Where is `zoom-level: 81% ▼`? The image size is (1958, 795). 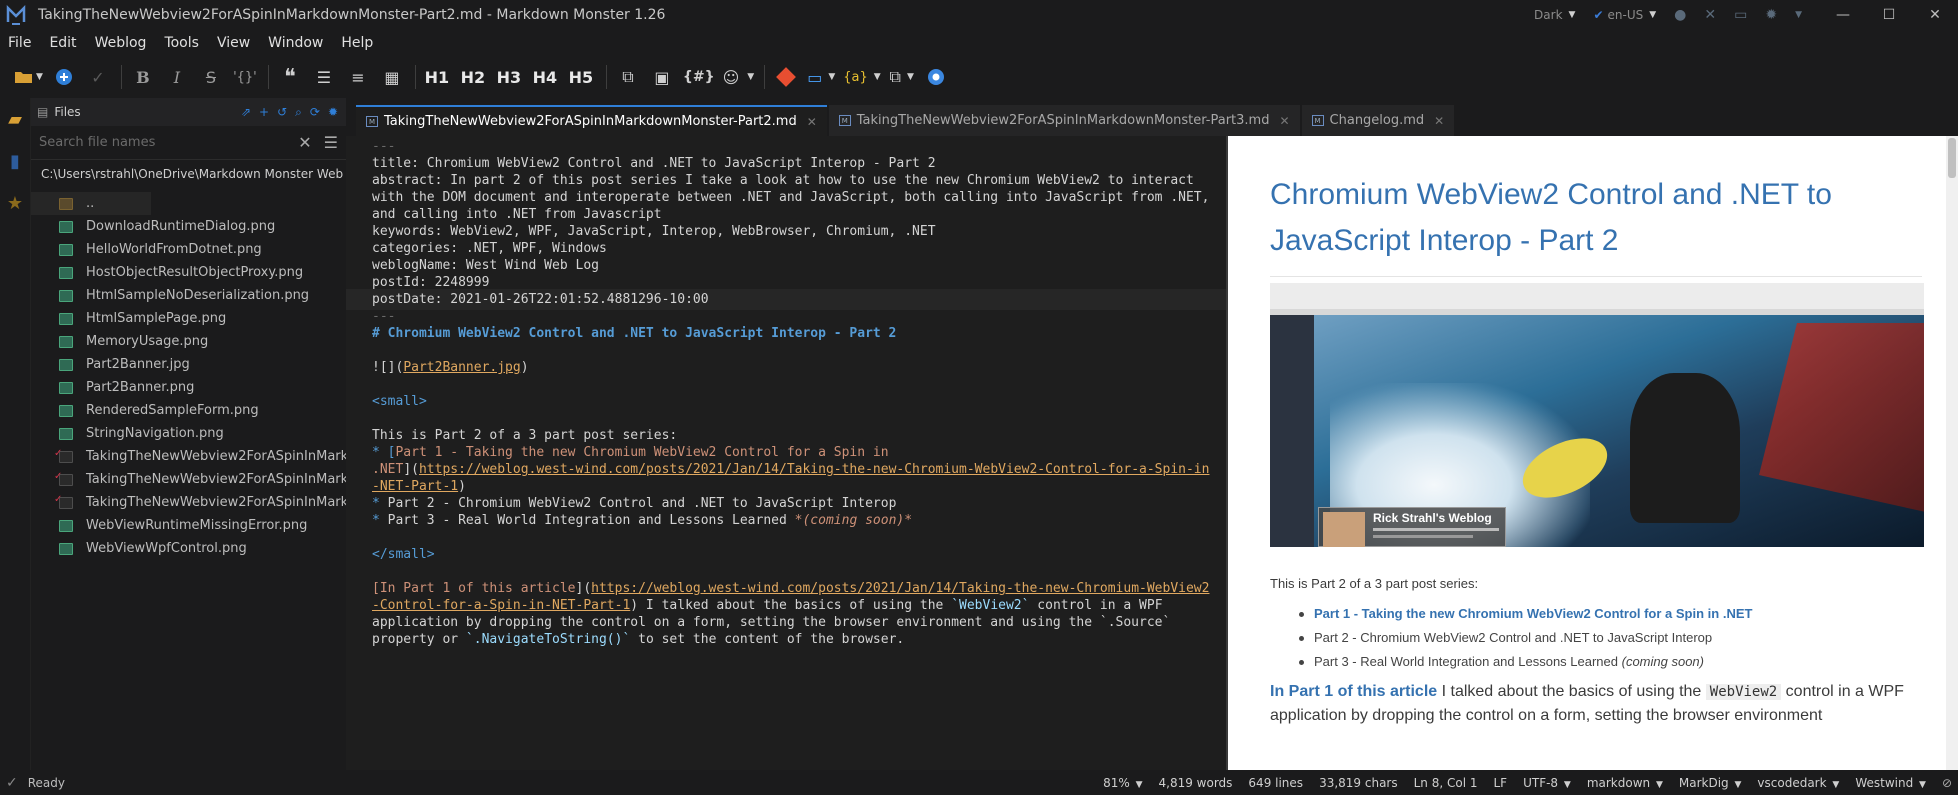 zoom-level: 81% ▼ is located at coordinates (1122, 783).